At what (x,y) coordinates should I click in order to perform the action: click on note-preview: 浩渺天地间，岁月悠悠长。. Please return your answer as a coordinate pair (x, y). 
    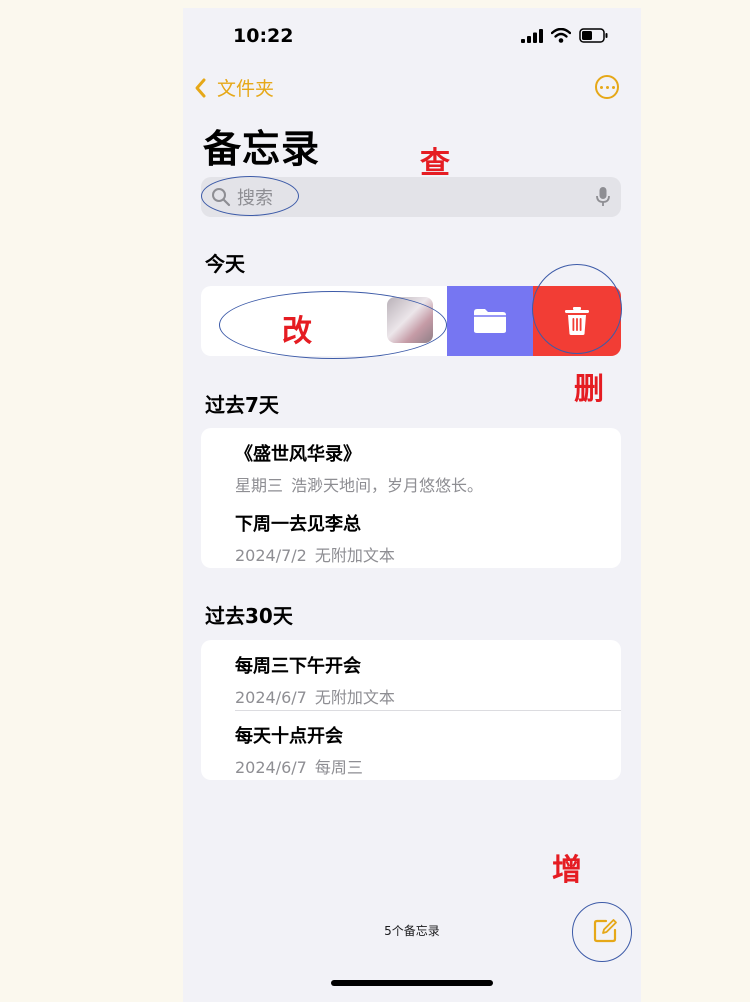
    Looking at the image, I should click on (387, 485).